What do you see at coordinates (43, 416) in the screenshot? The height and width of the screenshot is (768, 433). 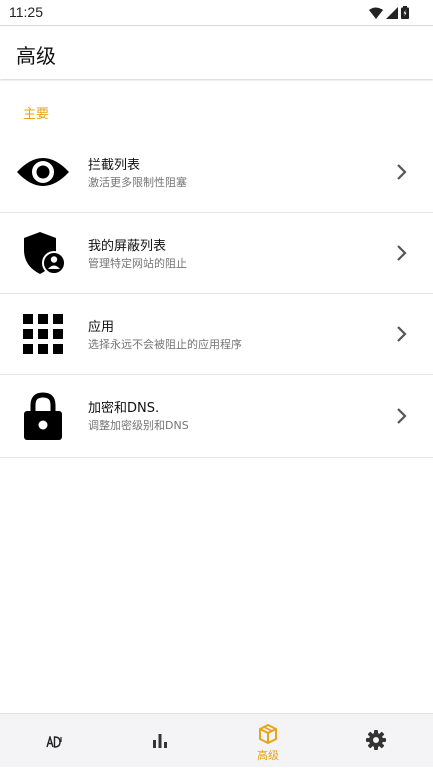 I see `lock-icon` at bounding box center [43, 416].